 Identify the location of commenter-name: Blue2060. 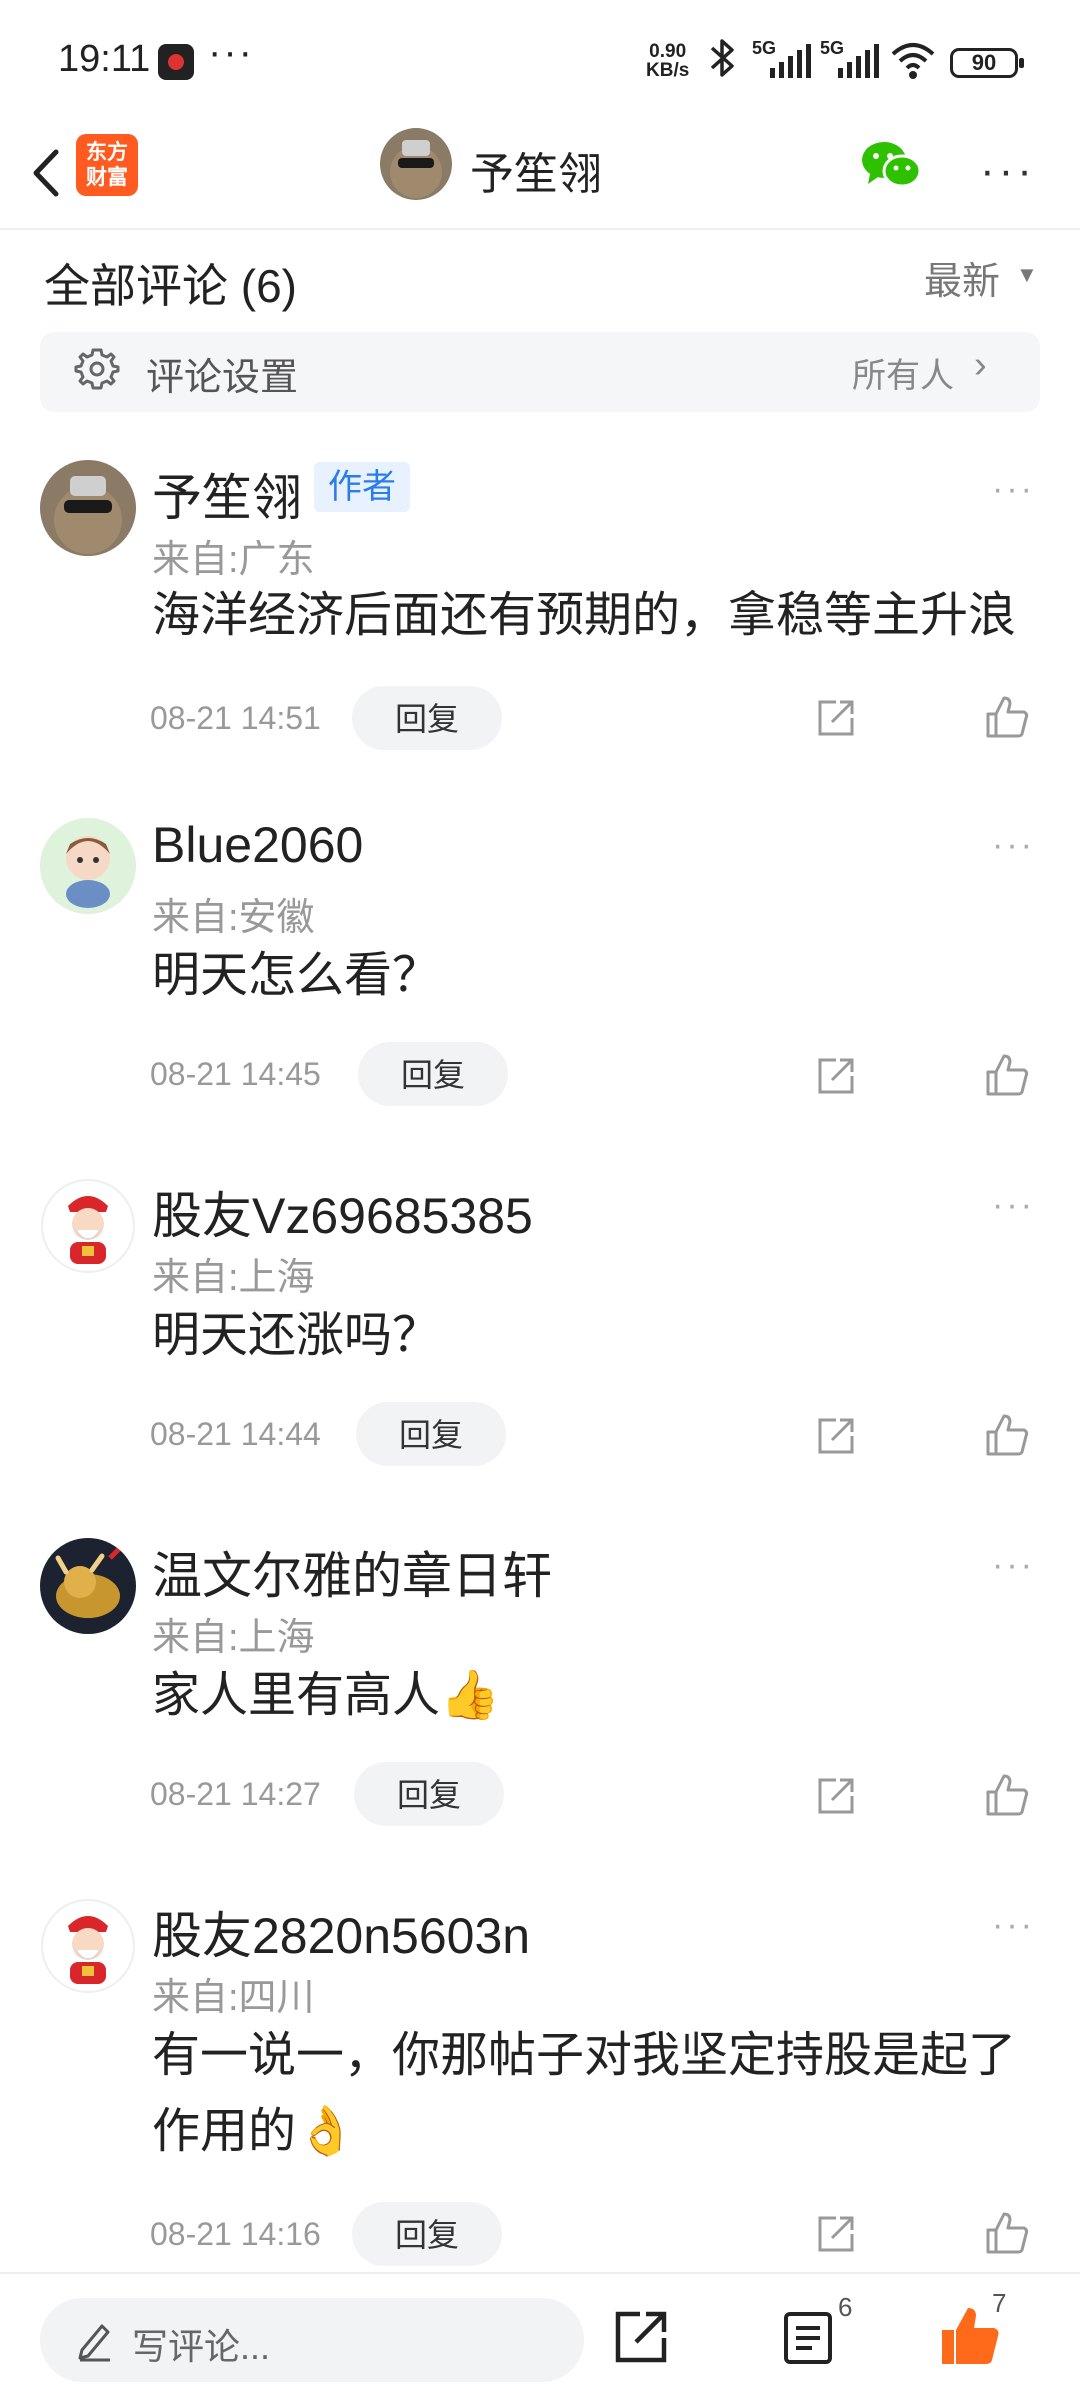
(257, 845).